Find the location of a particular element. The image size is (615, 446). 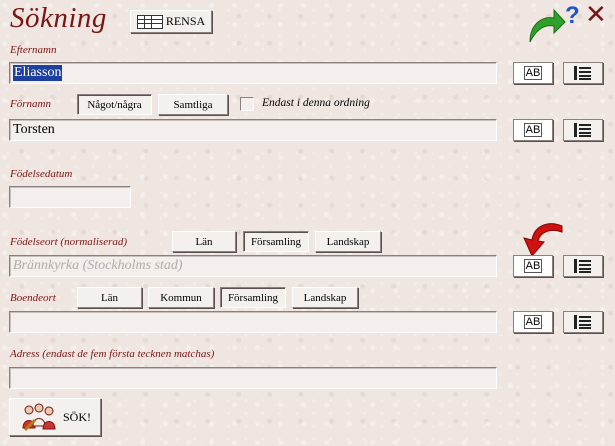

birthplace-lan-button: Län is located at coordinates (204, 241).